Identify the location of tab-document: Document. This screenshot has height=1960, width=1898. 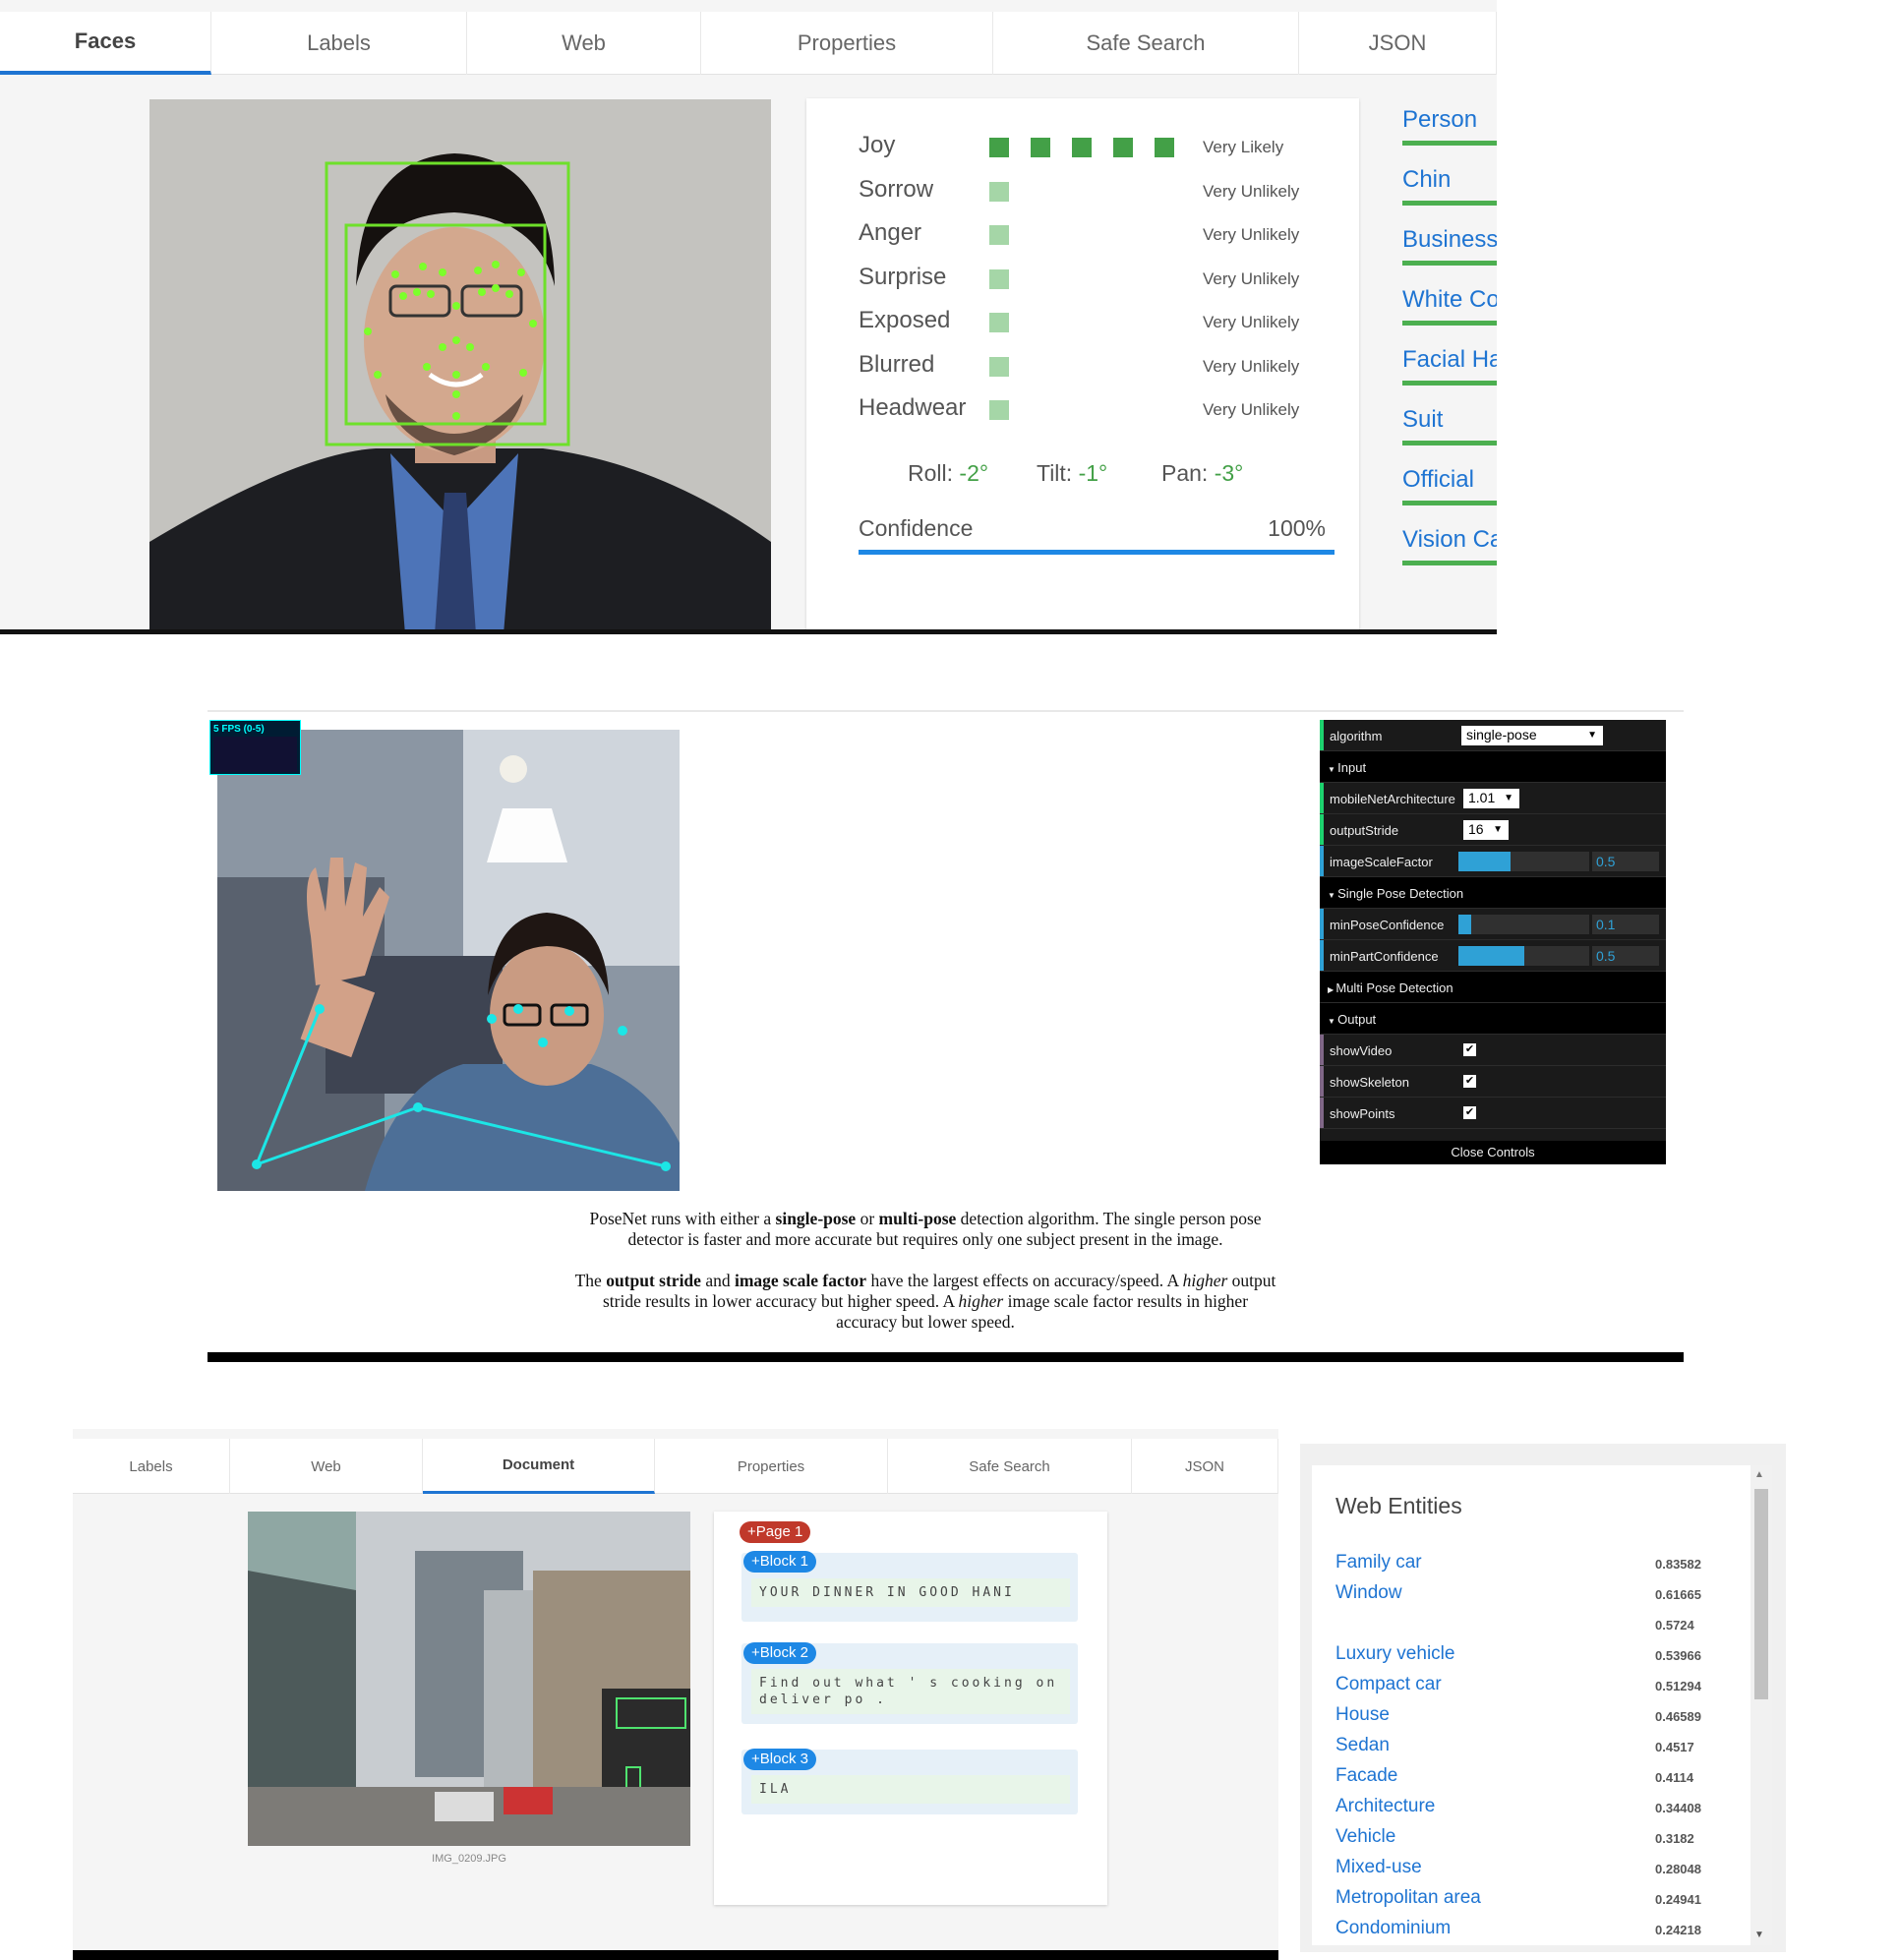
(539, 1466).